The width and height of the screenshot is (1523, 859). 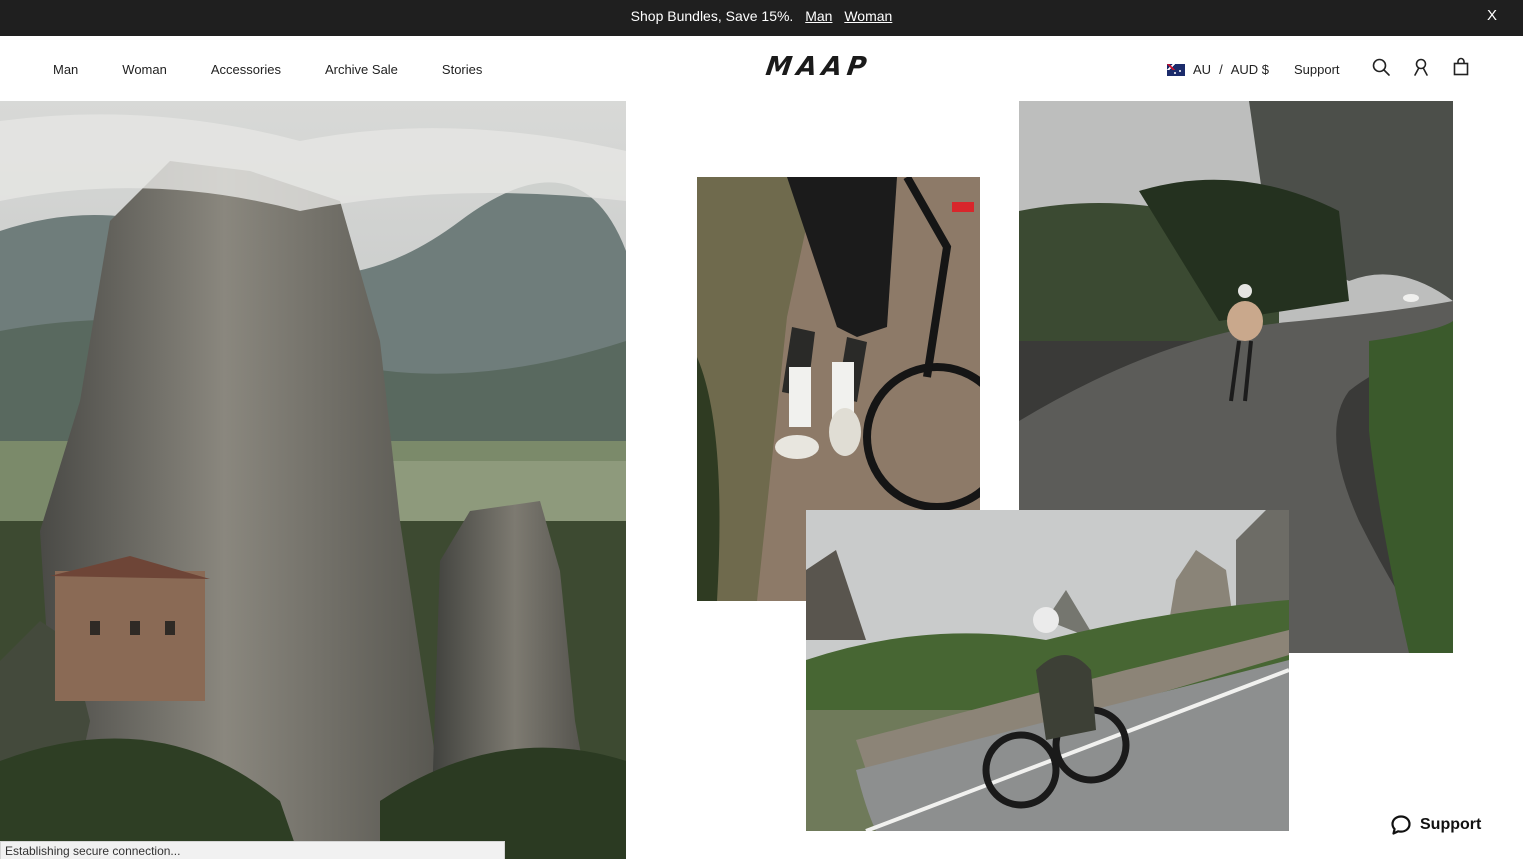 I want to click on support-chat-button: Support, so click(x=1435, y=825).